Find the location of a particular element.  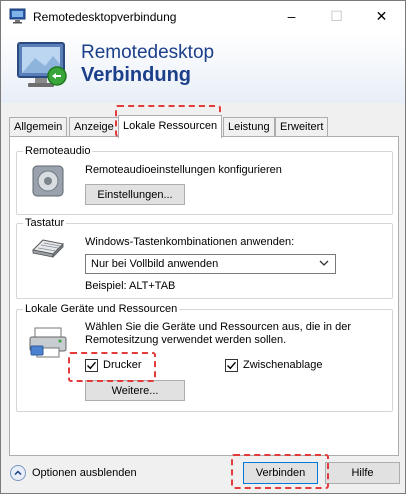

chevron-up-icon is located at coordinates (18, 473).